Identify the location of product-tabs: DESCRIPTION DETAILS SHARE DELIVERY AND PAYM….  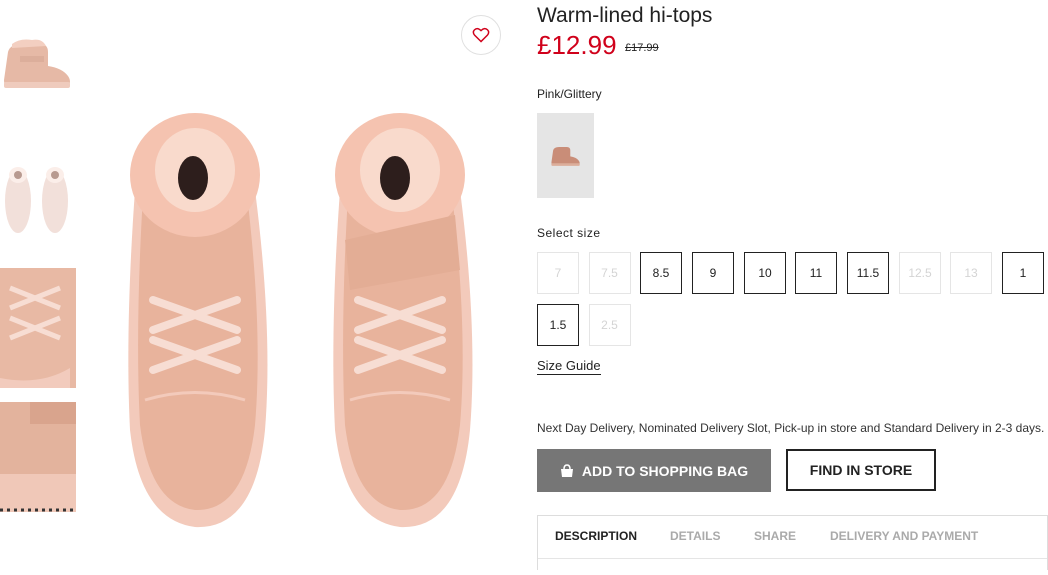
(792, 542).